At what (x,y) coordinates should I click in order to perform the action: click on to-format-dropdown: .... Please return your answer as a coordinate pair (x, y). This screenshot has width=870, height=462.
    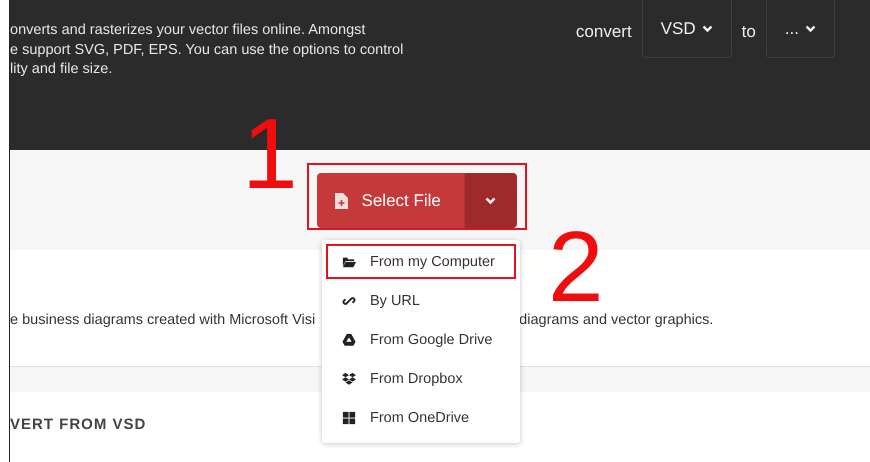
    Looking at the image, I should click on (800, 29).